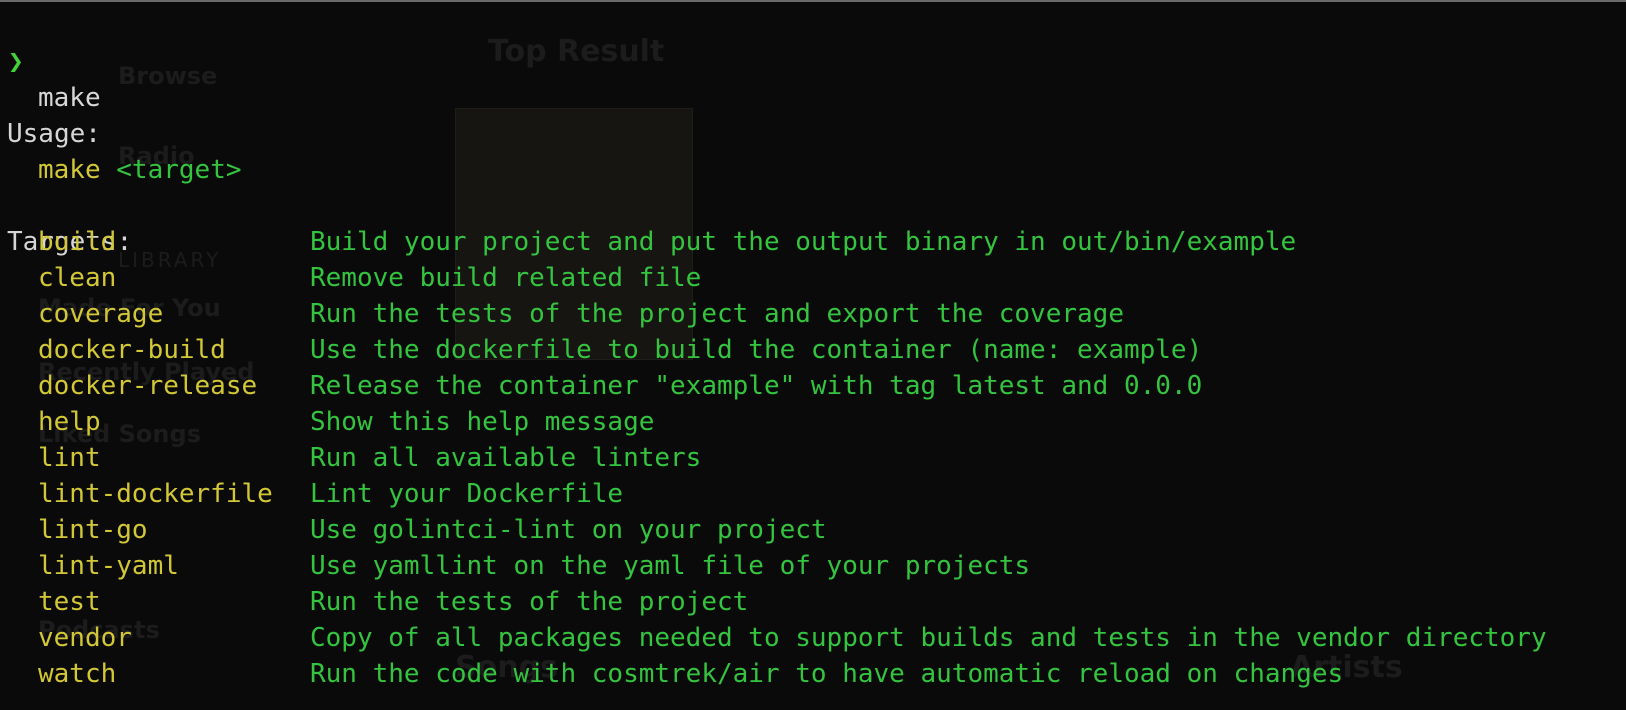  What do you see at coordinates (576, 51) in the screenshot?
I see `bg-top-result: Top Result` at bounding box center [576, 51].